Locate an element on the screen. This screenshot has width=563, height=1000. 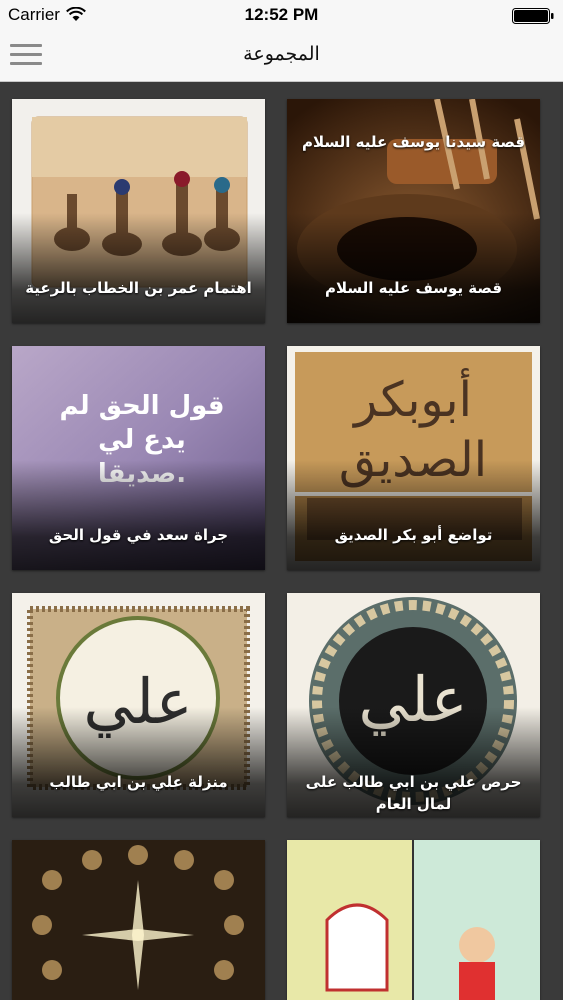
ornament-image is located at coordinates (138, 920).